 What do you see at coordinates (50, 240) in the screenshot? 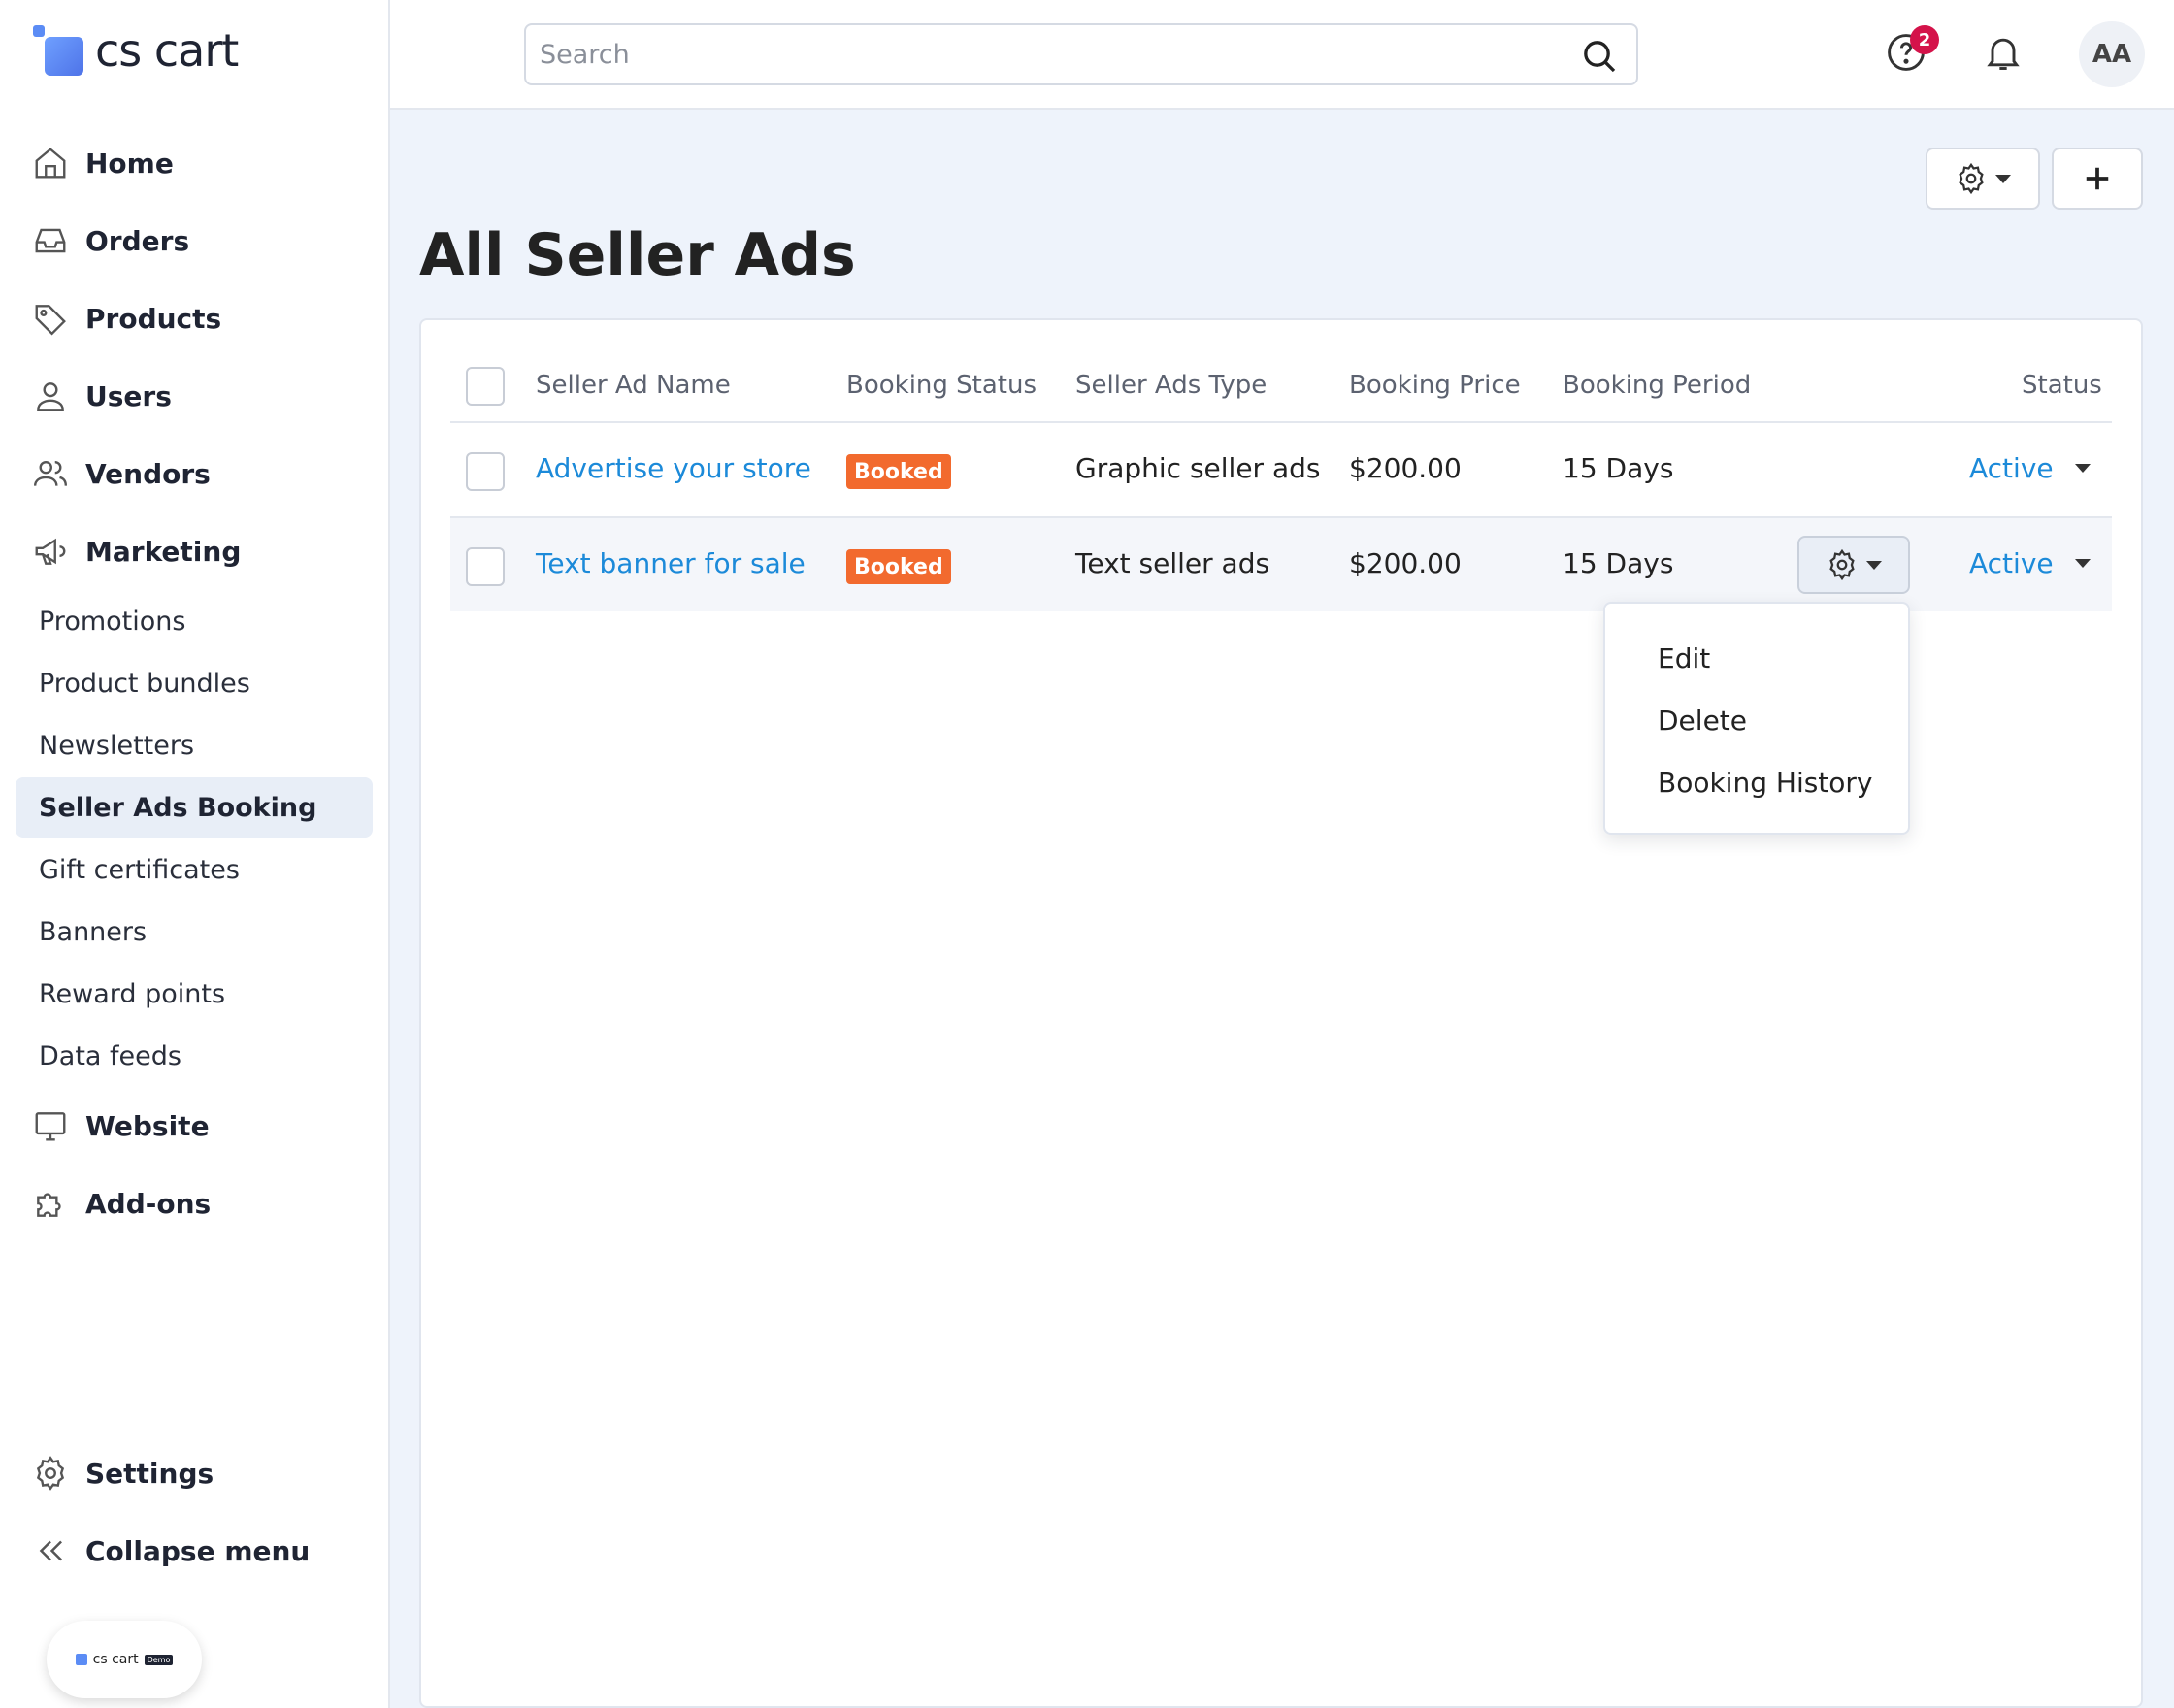
I see `inbox-icon` at bounding box center [50, 240].